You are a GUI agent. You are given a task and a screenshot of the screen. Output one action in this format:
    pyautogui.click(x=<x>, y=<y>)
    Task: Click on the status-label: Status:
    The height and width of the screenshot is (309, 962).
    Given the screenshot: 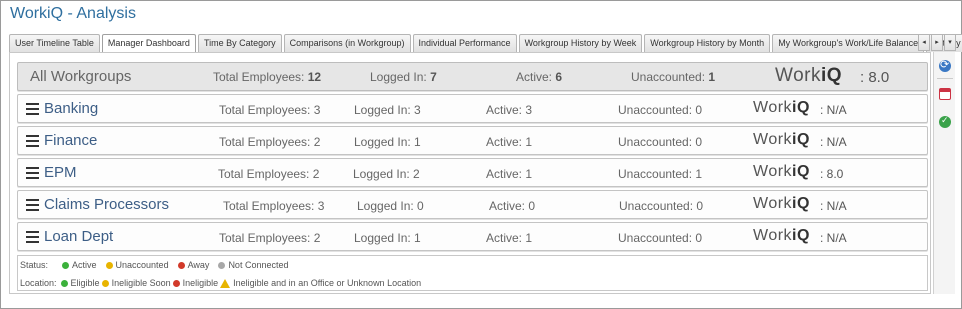 What is the action you would take?
    pyautogui.click(x=34, y=265)
    